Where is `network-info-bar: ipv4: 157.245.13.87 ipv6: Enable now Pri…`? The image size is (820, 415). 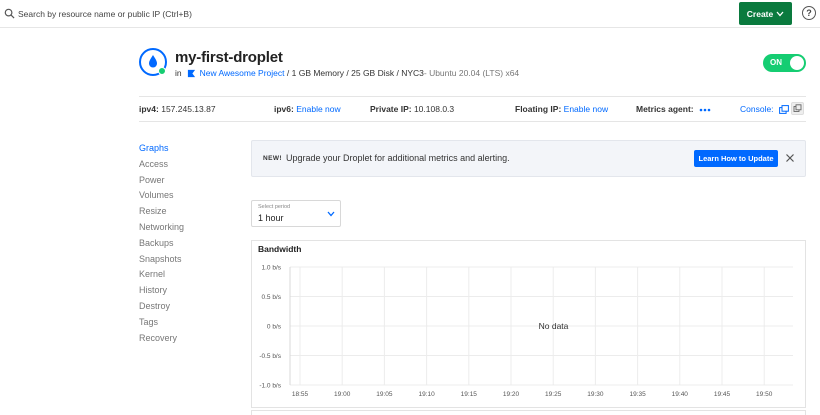
network-info-bar: ipv4: 157.245.13.87 ipv6: Enable now Pri… is located at coordinates (472, 109).